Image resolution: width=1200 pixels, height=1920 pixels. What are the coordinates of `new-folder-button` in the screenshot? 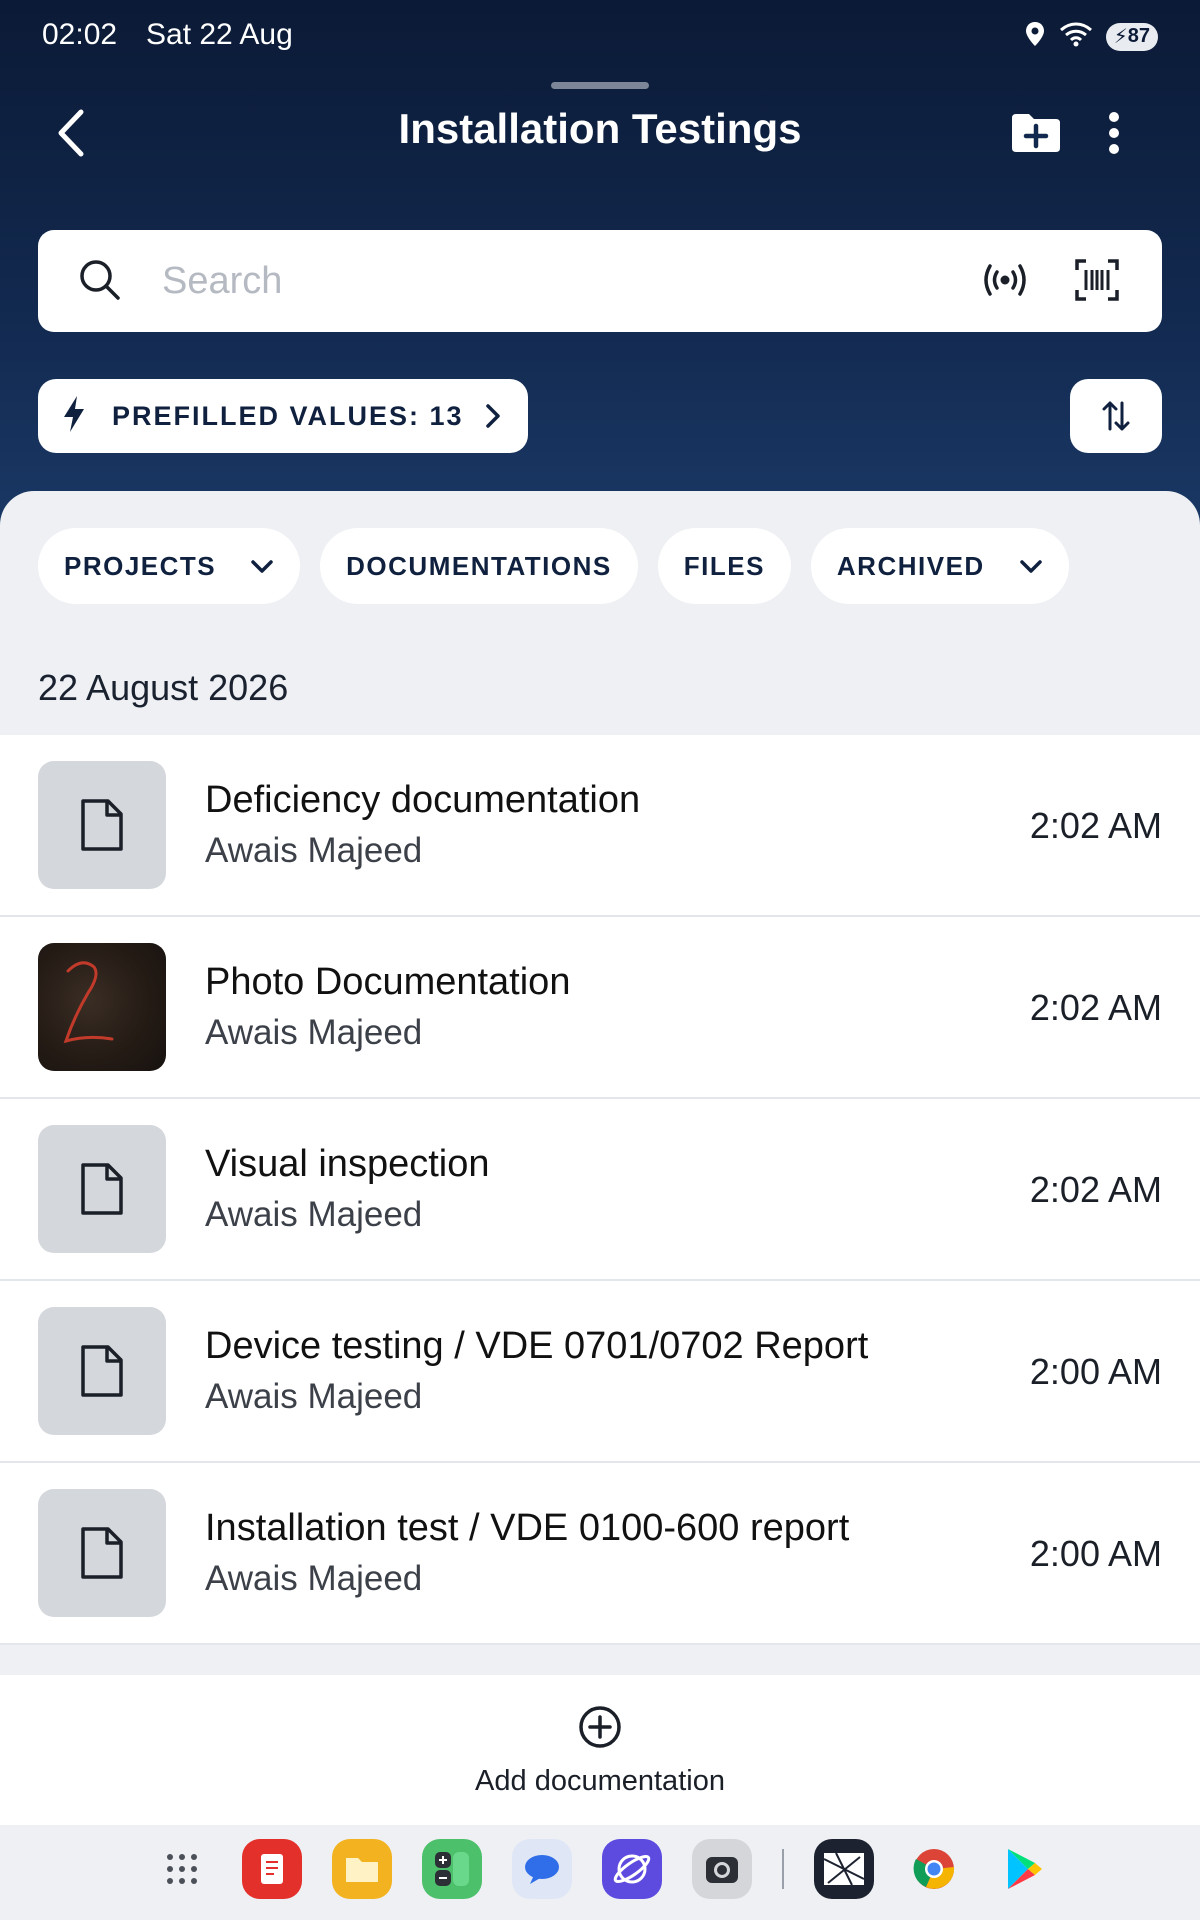 It's located at (1036, 133).